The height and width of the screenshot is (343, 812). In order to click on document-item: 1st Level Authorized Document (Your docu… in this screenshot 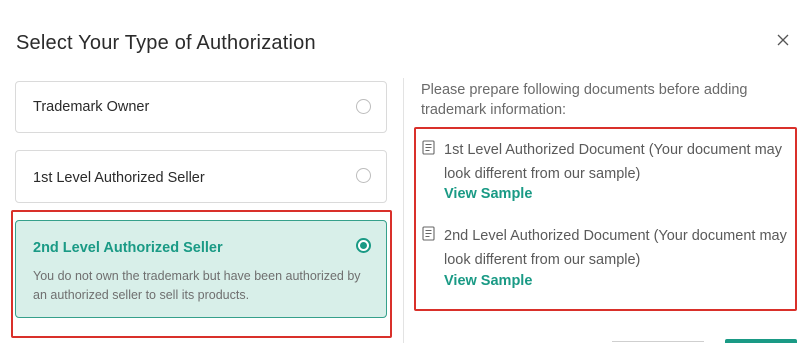, I will do `click(607, 173)`.